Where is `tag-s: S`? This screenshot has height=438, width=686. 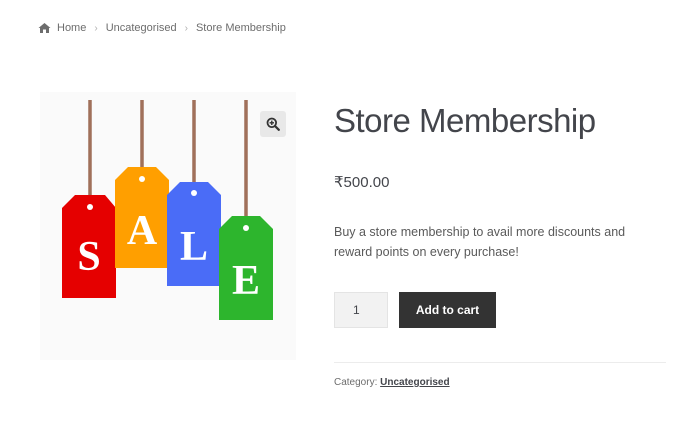
tag-s: S is located at coordinates (89, 246).